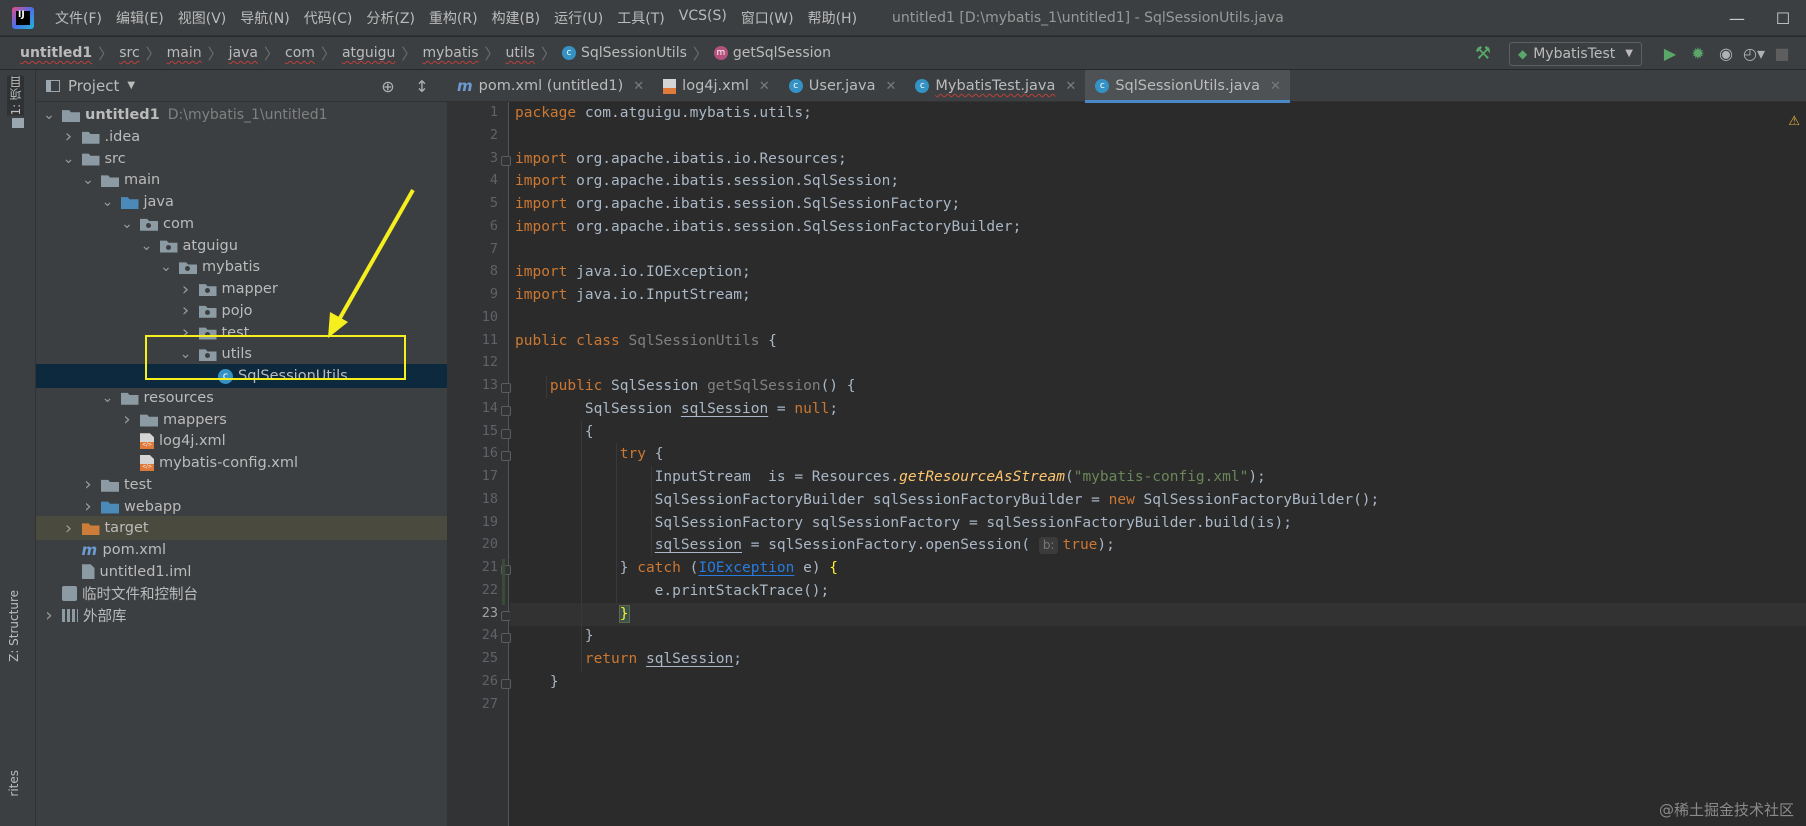  What do you see at coordinates (274, 202) in the screenshot?
I see `tree-node: ⌄ java` at bounding box center [274, 202].